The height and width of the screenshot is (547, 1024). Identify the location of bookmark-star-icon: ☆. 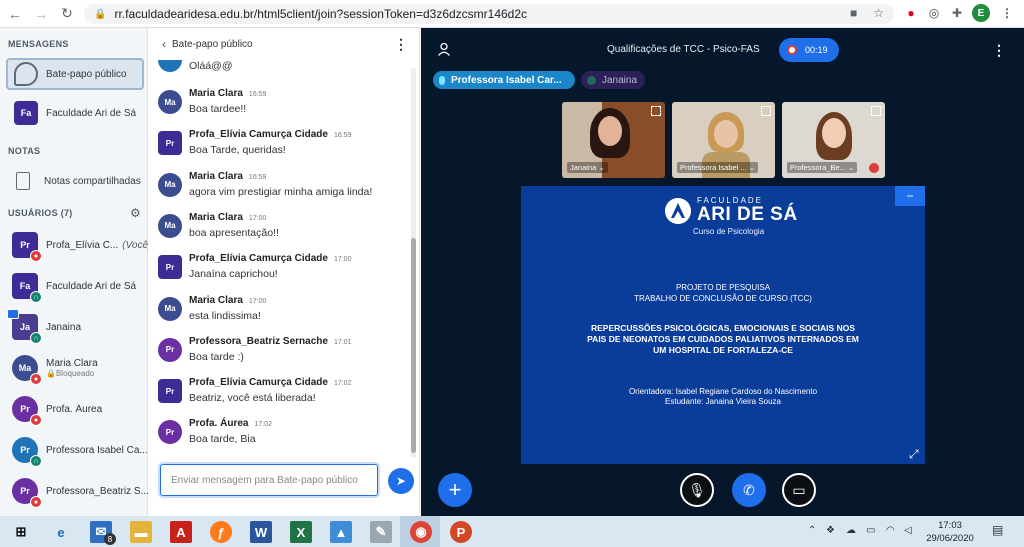
(878, 13).